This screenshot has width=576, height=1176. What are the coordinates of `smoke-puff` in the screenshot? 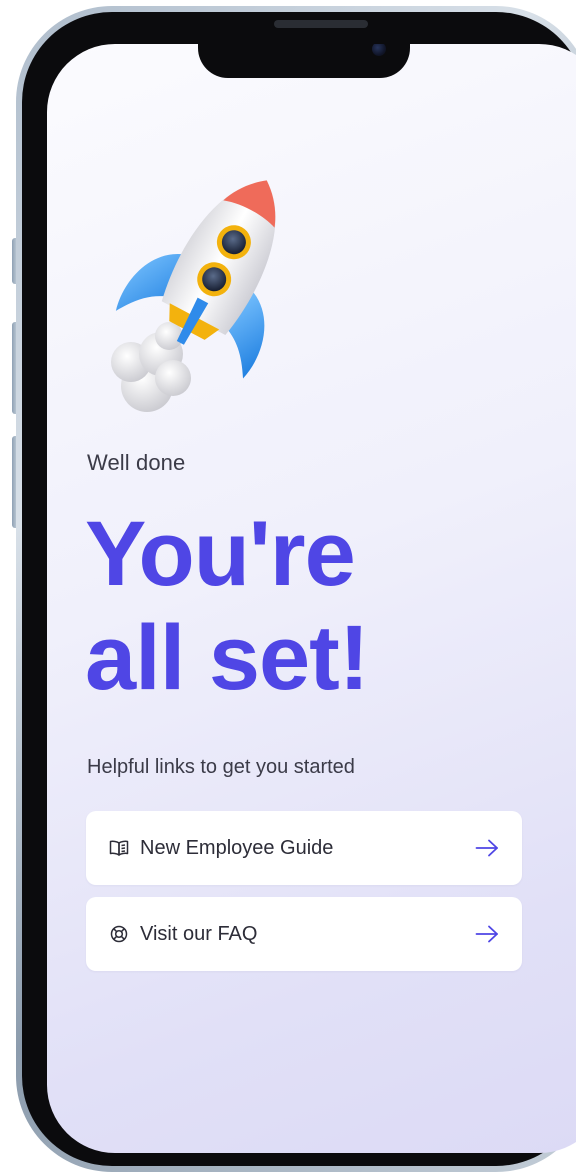 It's located at (151, 367).